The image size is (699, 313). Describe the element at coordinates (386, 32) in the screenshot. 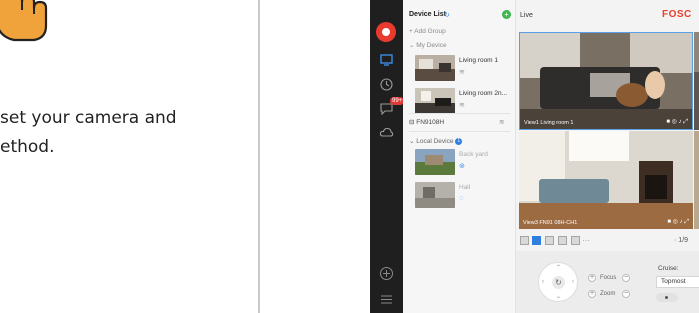

I see `camera-logo-icon` at that location.